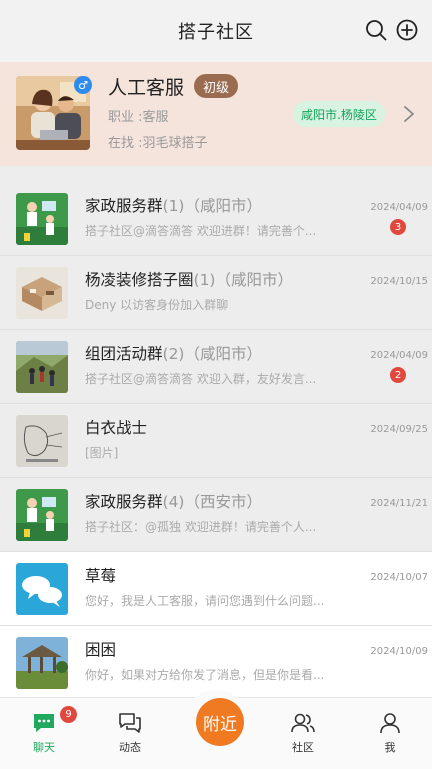 The width and height of the screenshot is (432, 769). What do you see at coordinates (173, 354) in the screenshot?
I see `chat-title: 组团活动群(2)（咸阳市）` at bounding box center [173, 354].